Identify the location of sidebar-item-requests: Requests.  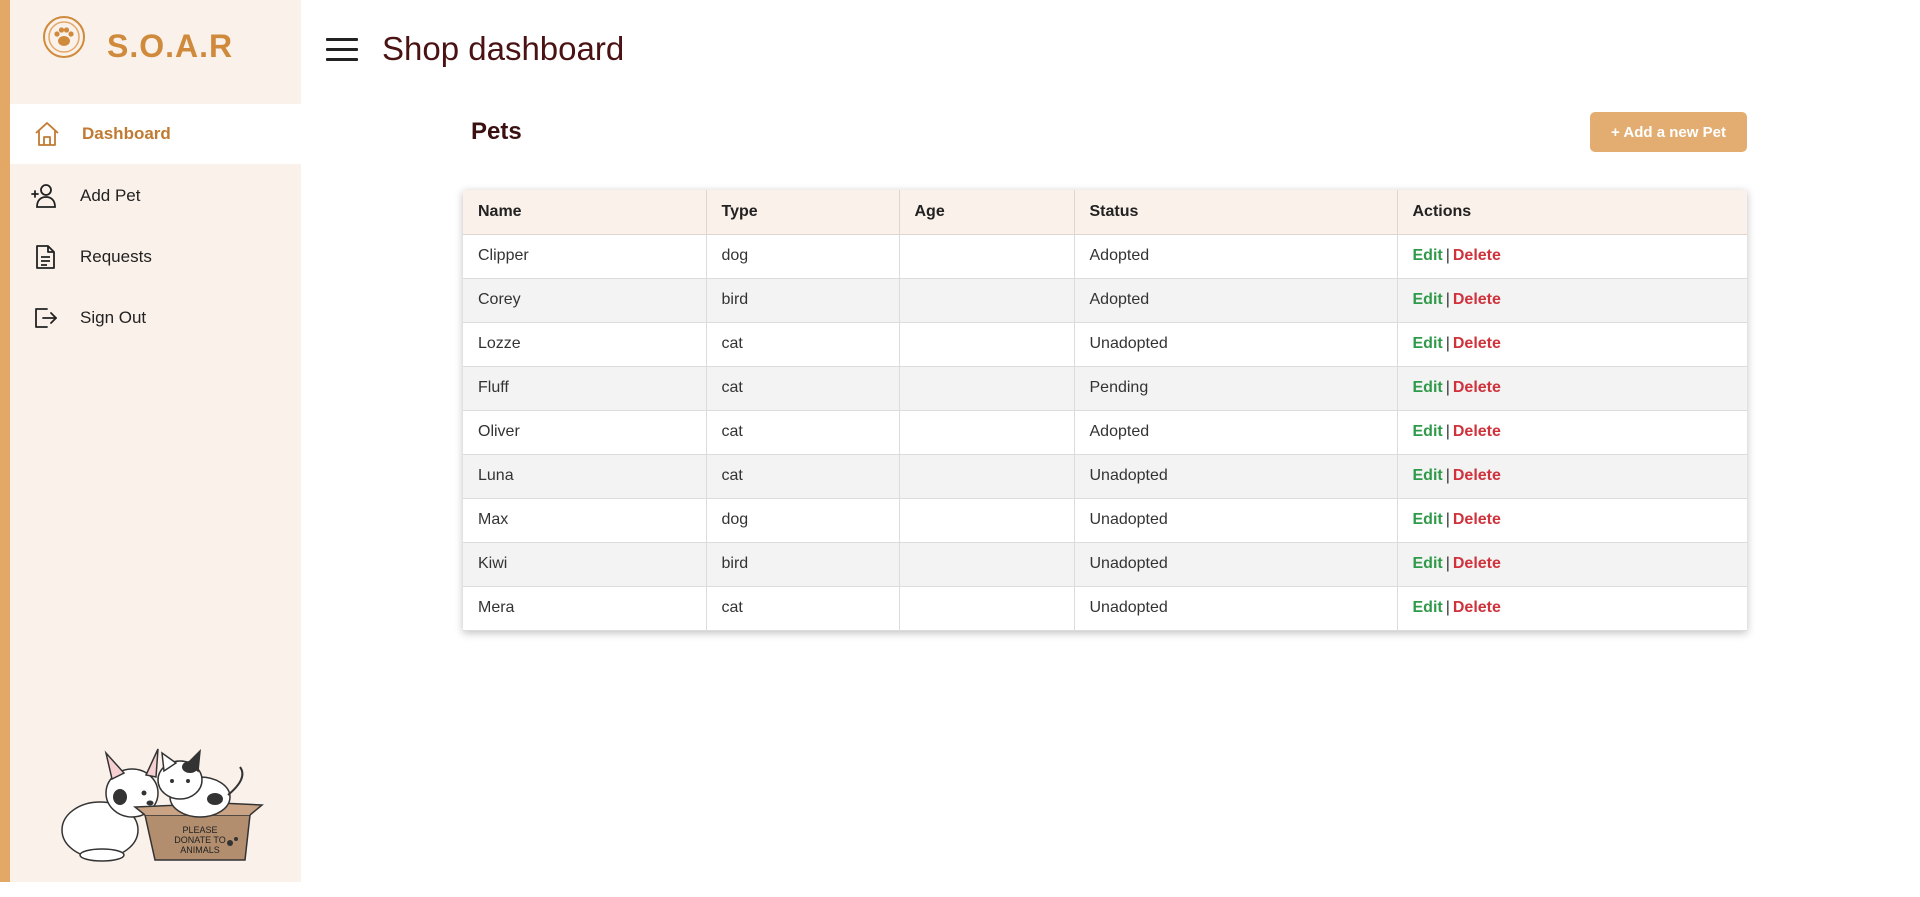
(155, 257).